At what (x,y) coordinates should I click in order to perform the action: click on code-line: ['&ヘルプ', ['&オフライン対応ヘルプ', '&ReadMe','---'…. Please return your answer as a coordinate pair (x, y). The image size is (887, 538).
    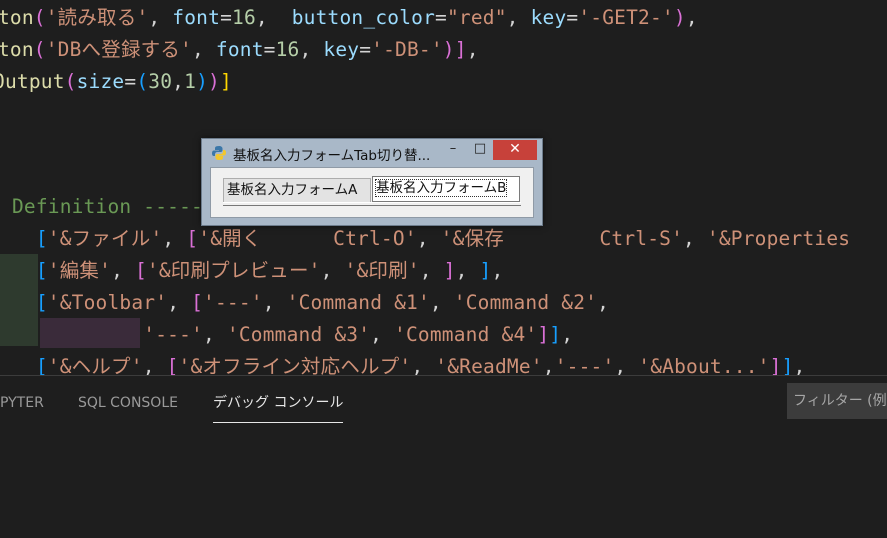
    Looking at the image, I should click on (402, 363).